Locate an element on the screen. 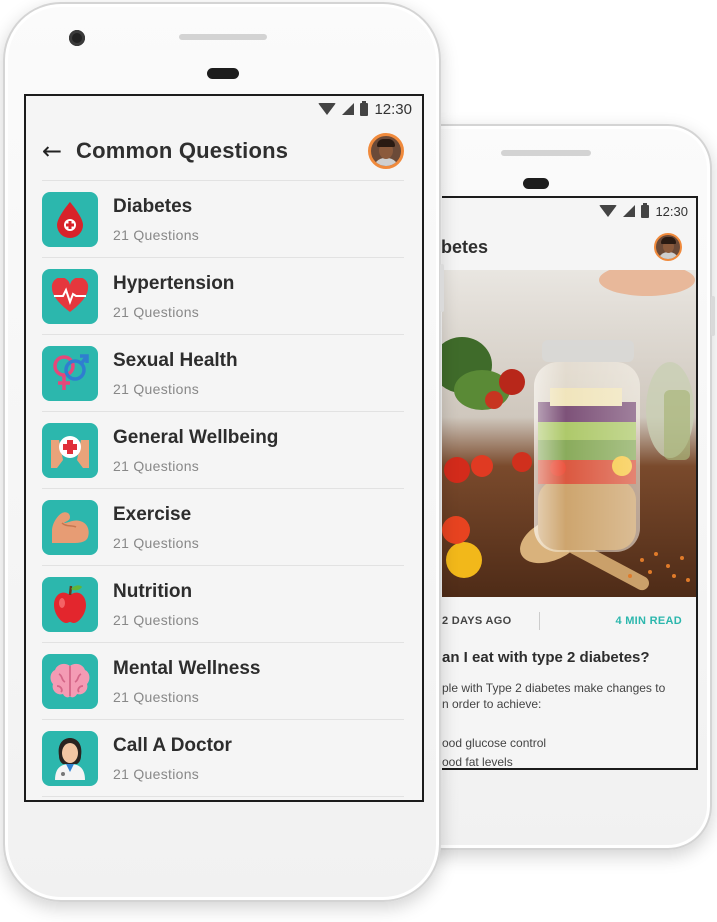  category-item-diabetes: Diabetes 21 Questions is located at coordinates (223, 218).